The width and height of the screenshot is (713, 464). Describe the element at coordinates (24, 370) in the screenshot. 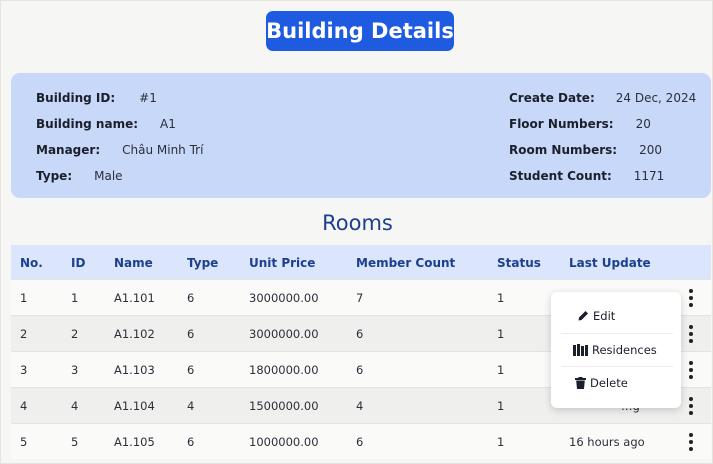

I see `cell-no: 3` at that location.